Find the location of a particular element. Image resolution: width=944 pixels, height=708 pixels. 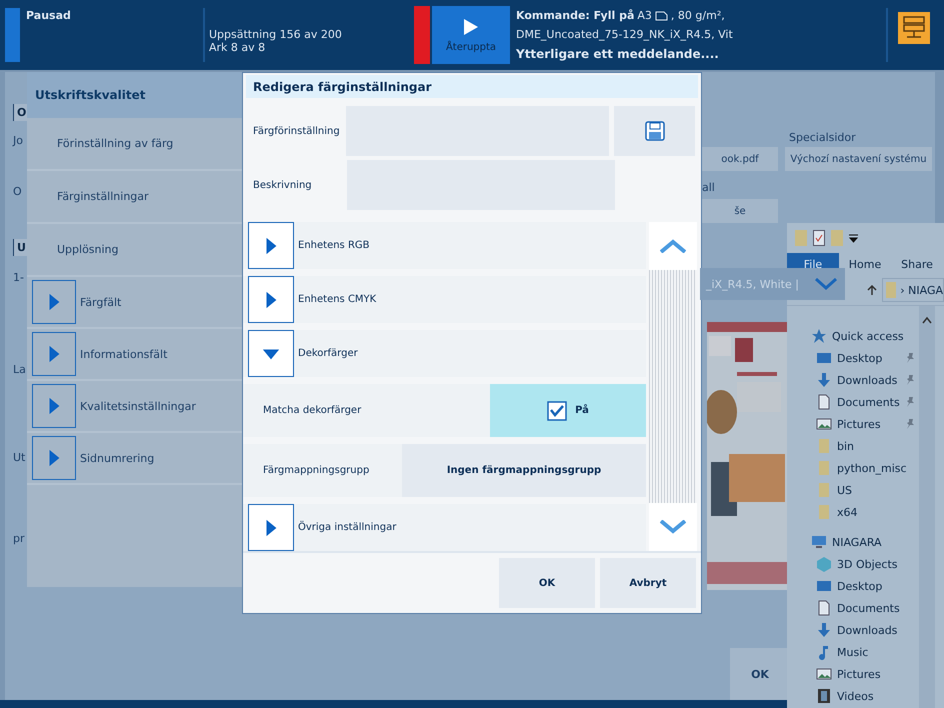

nav-item: US is located at coordinates (853, 490).